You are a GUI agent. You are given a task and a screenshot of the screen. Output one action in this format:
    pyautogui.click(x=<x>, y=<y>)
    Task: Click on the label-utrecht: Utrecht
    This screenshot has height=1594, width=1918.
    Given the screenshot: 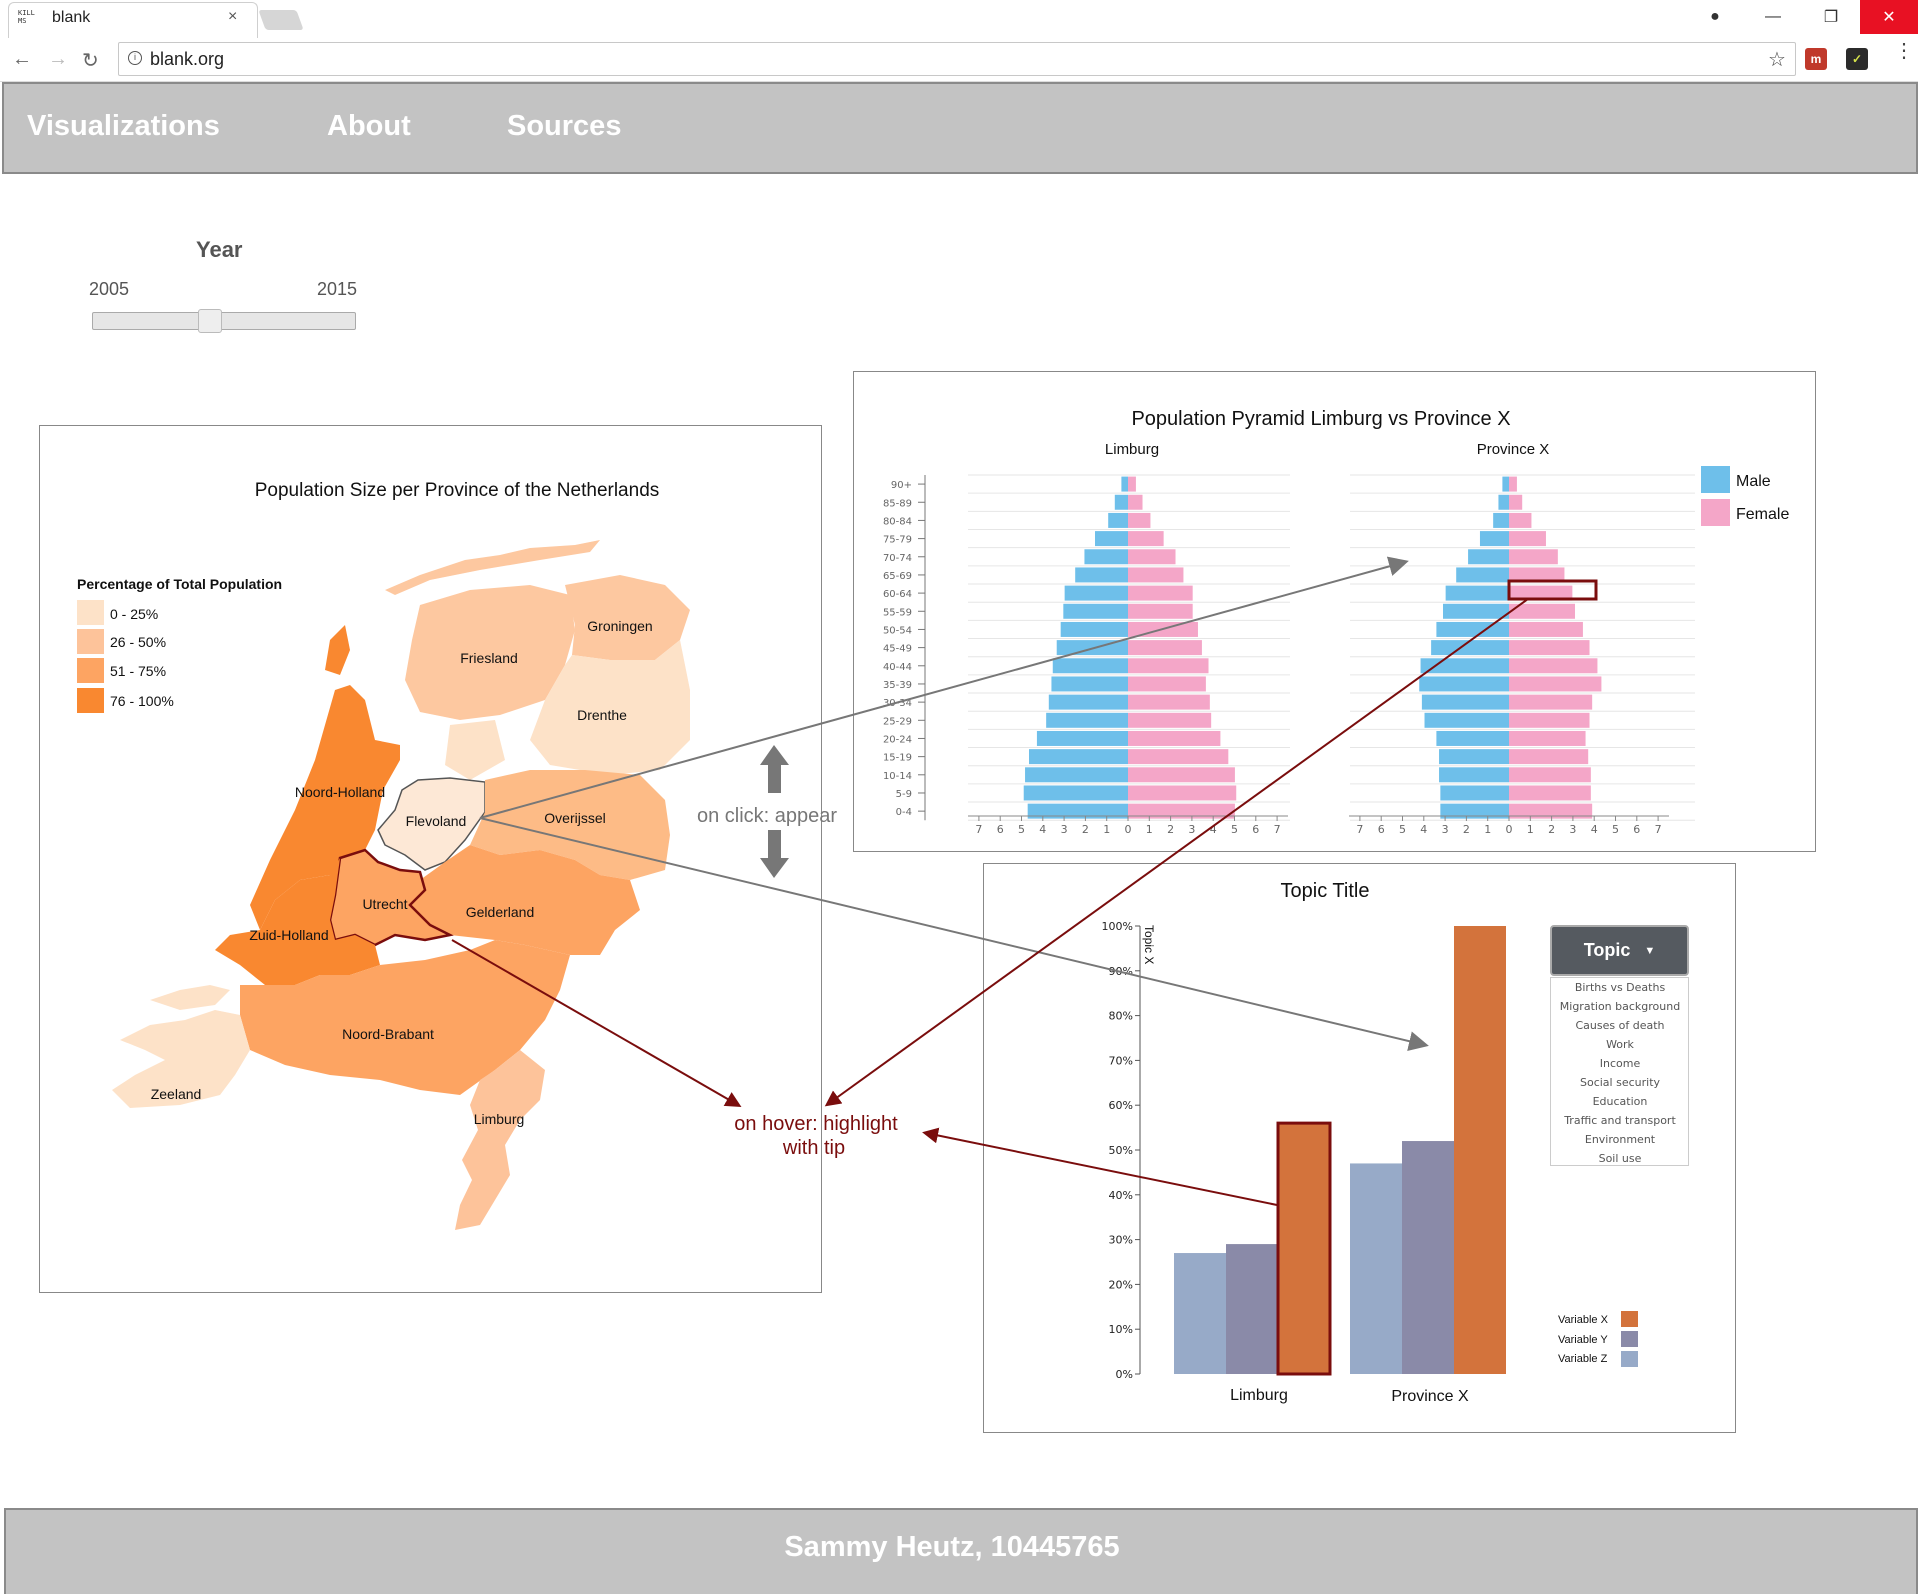 What is the action you would take?
    pyautogui.click(x=384, y=904)
    